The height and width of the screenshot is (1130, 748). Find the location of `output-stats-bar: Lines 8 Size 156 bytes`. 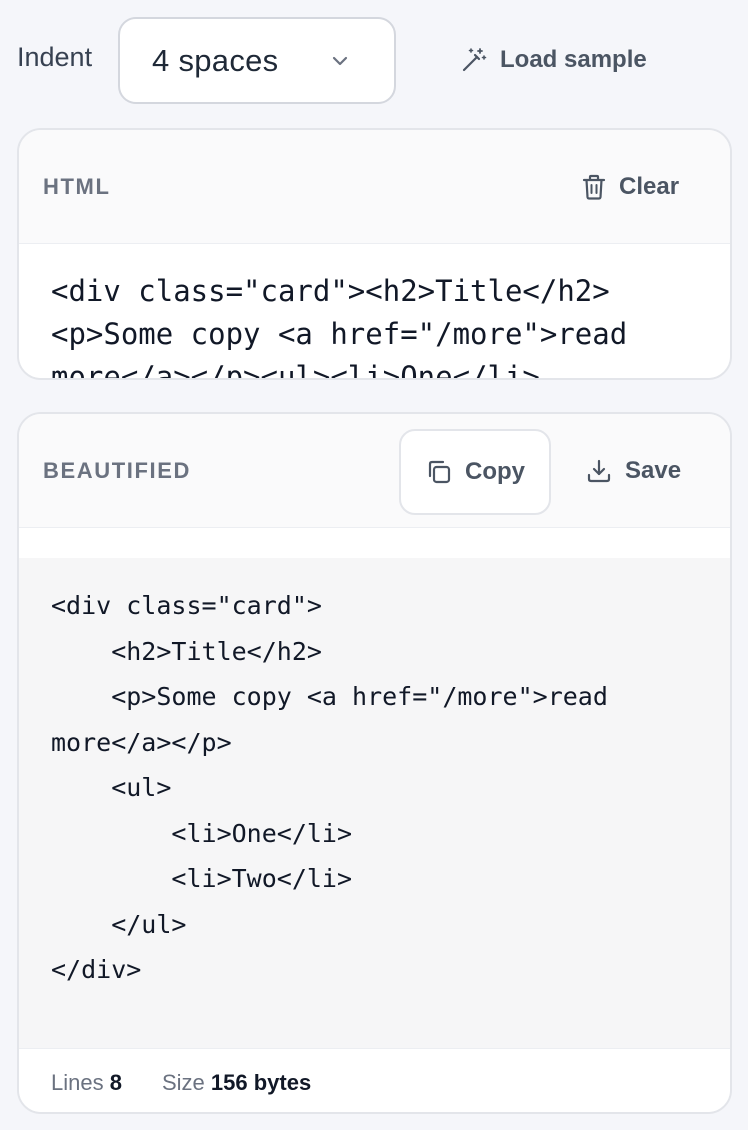

output-stats-bar: Lines 8 Size 156 bytes is located at coordinates (374, 1080).